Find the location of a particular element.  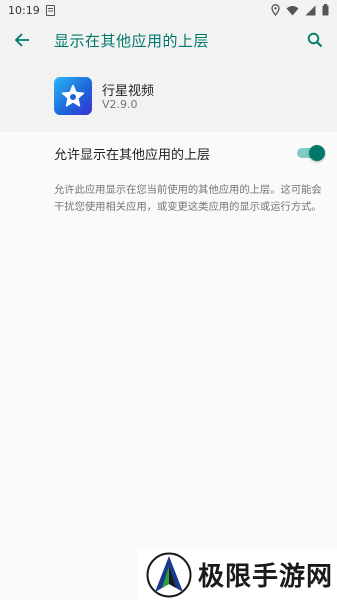

arrow-back-icon is located at coordinates (21, 40).